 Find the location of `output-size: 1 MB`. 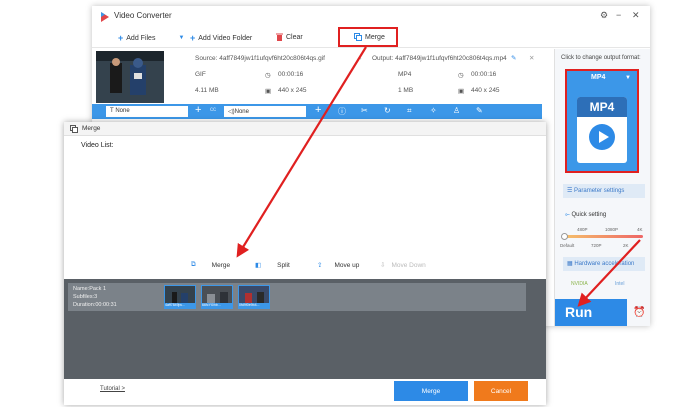

output-size: 1 MB is located at coordinates (406, 90).